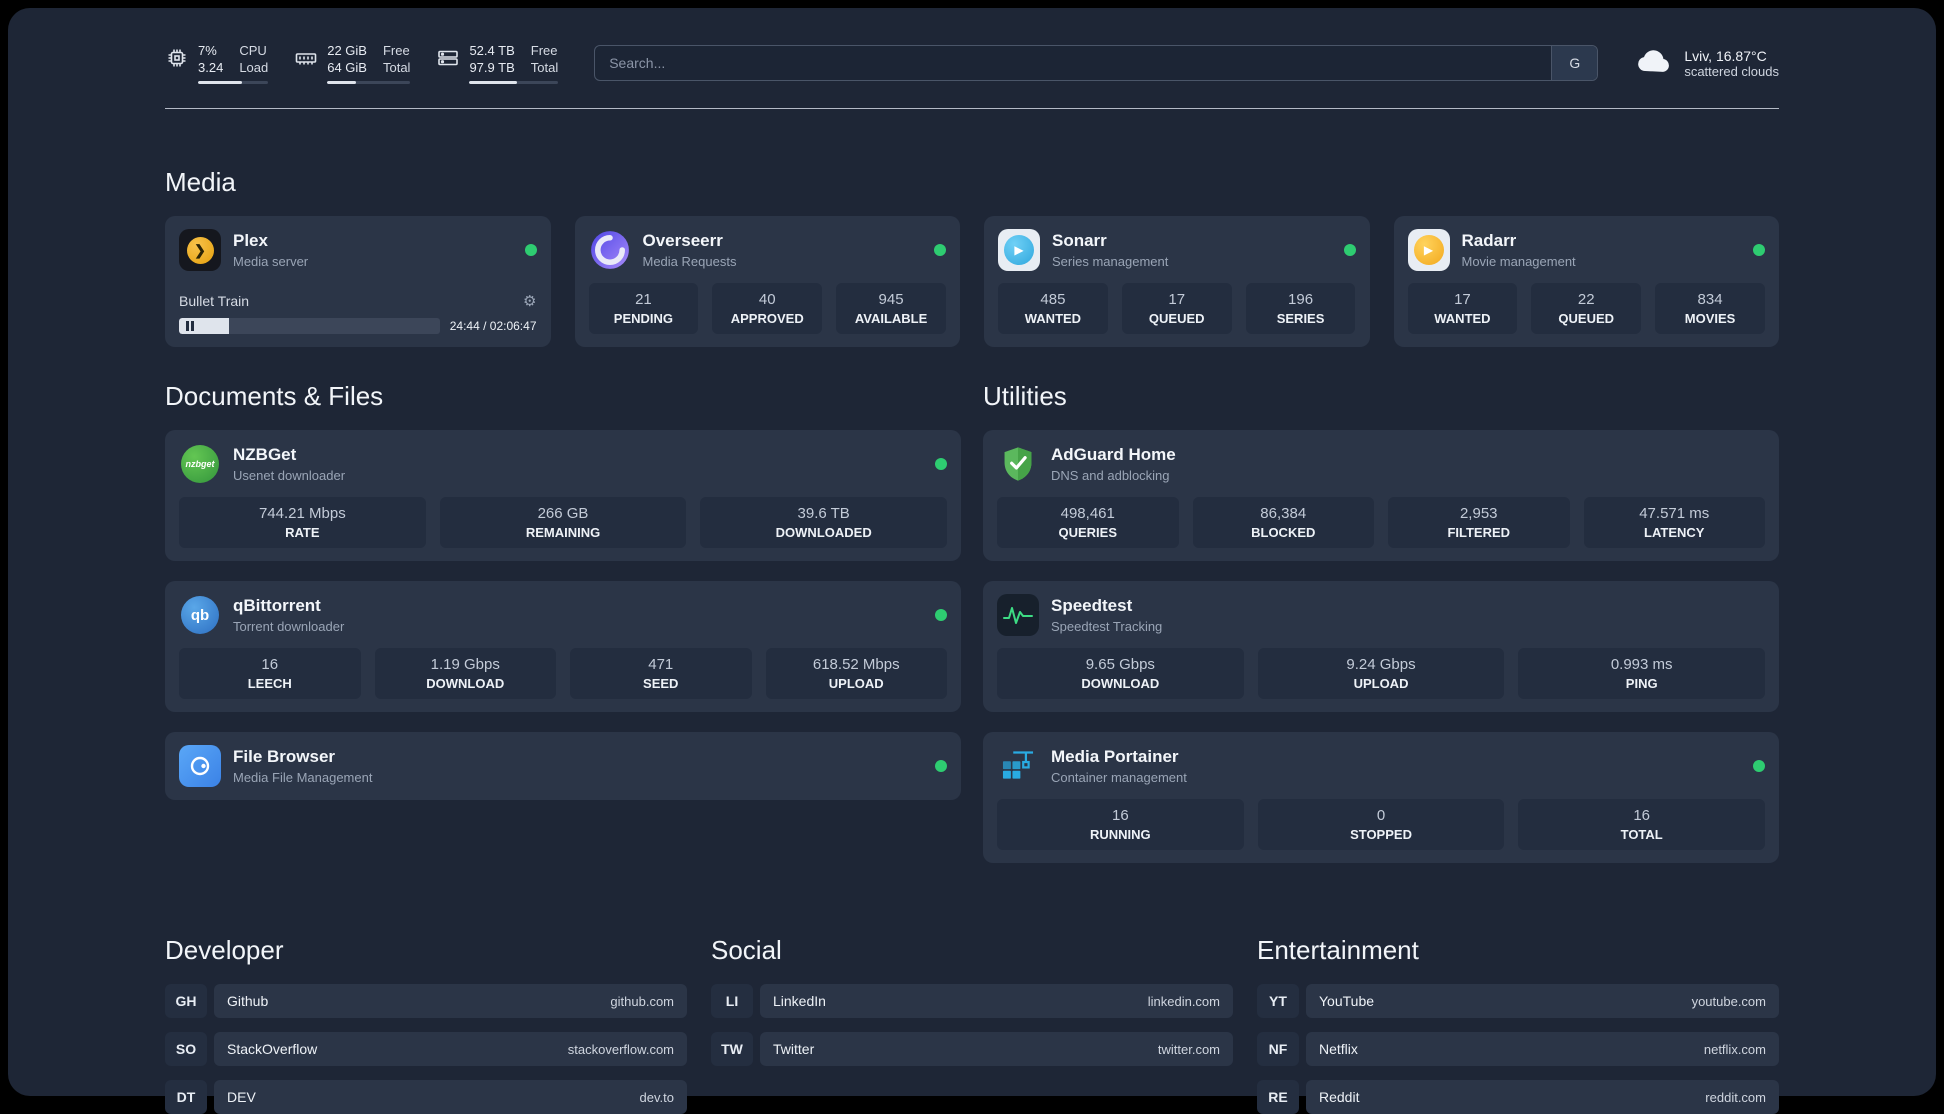  I want to click on topbar: 7% 3.24 CPU Load, so click(972, 63).